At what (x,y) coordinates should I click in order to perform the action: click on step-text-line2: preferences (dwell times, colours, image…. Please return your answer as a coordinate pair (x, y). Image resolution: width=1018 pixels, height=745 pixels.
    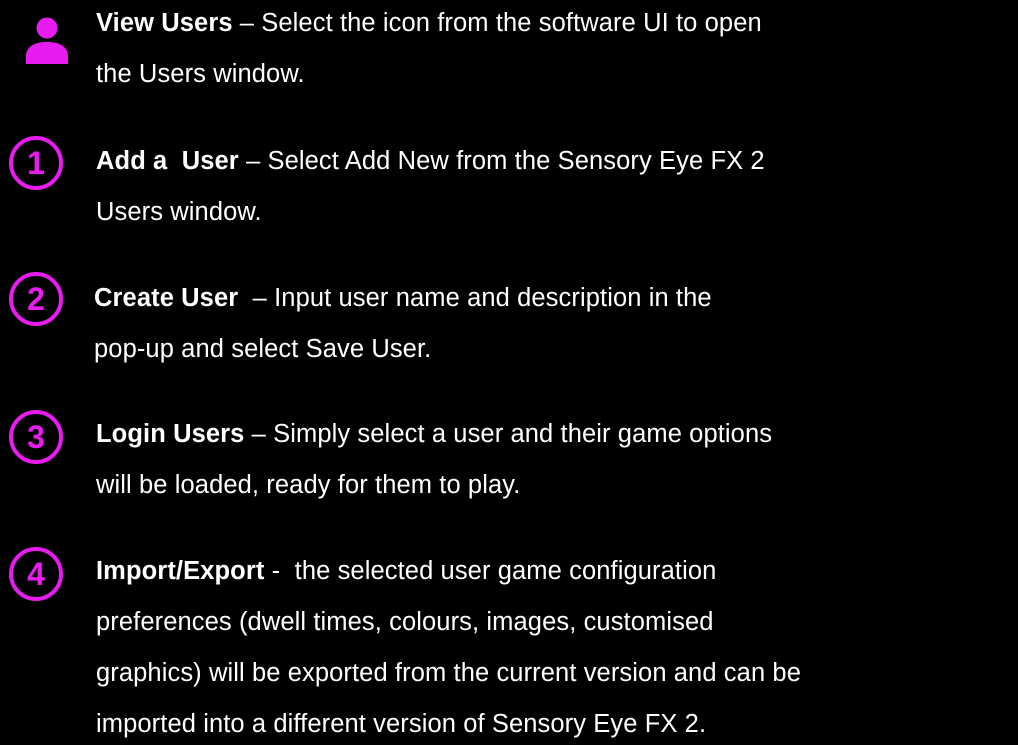
    Looking at the image, I should click on (405, 622).